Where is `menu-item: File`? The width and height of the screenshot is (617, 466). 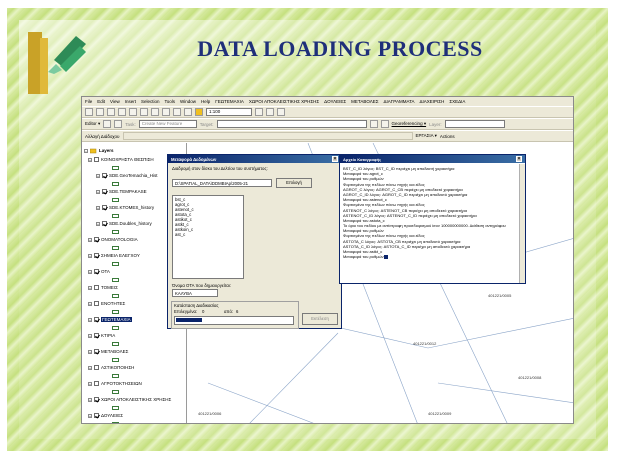 menu-item: File is located at coordinates (88, 101).